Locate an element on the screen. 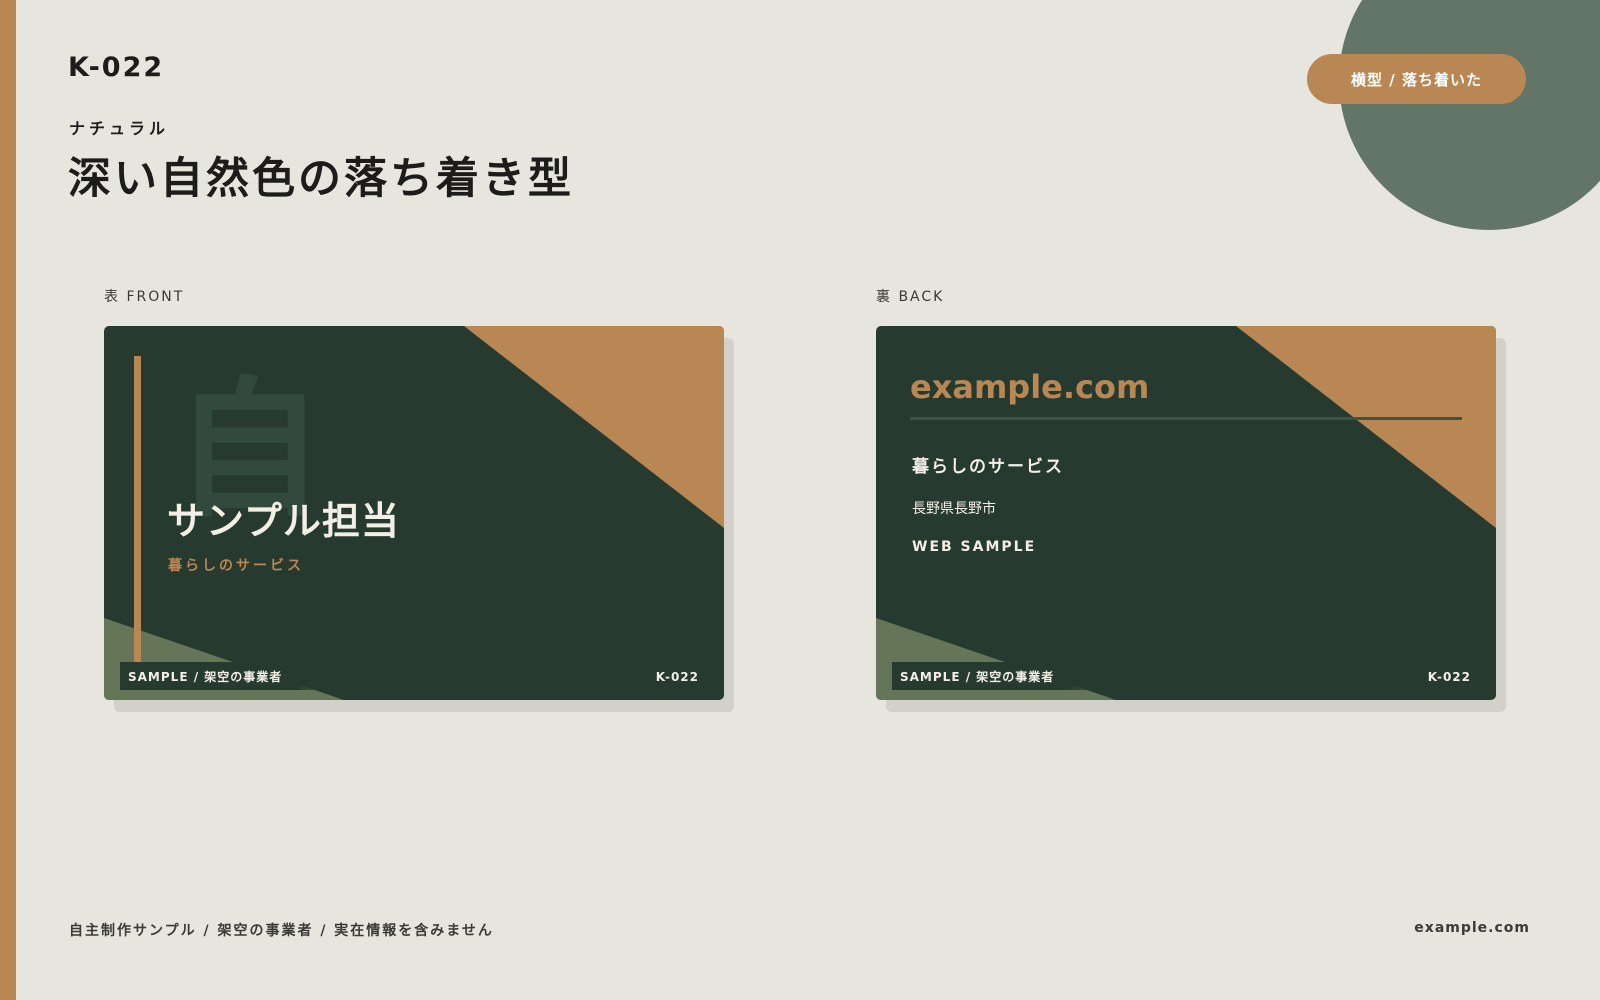 This screenshot has height=1000, width=1600. front-card: 自 サンプル担当 暮らしのサービス SAMPLE / 架空の事業者 K-022 is located at coordinates (414, 513).